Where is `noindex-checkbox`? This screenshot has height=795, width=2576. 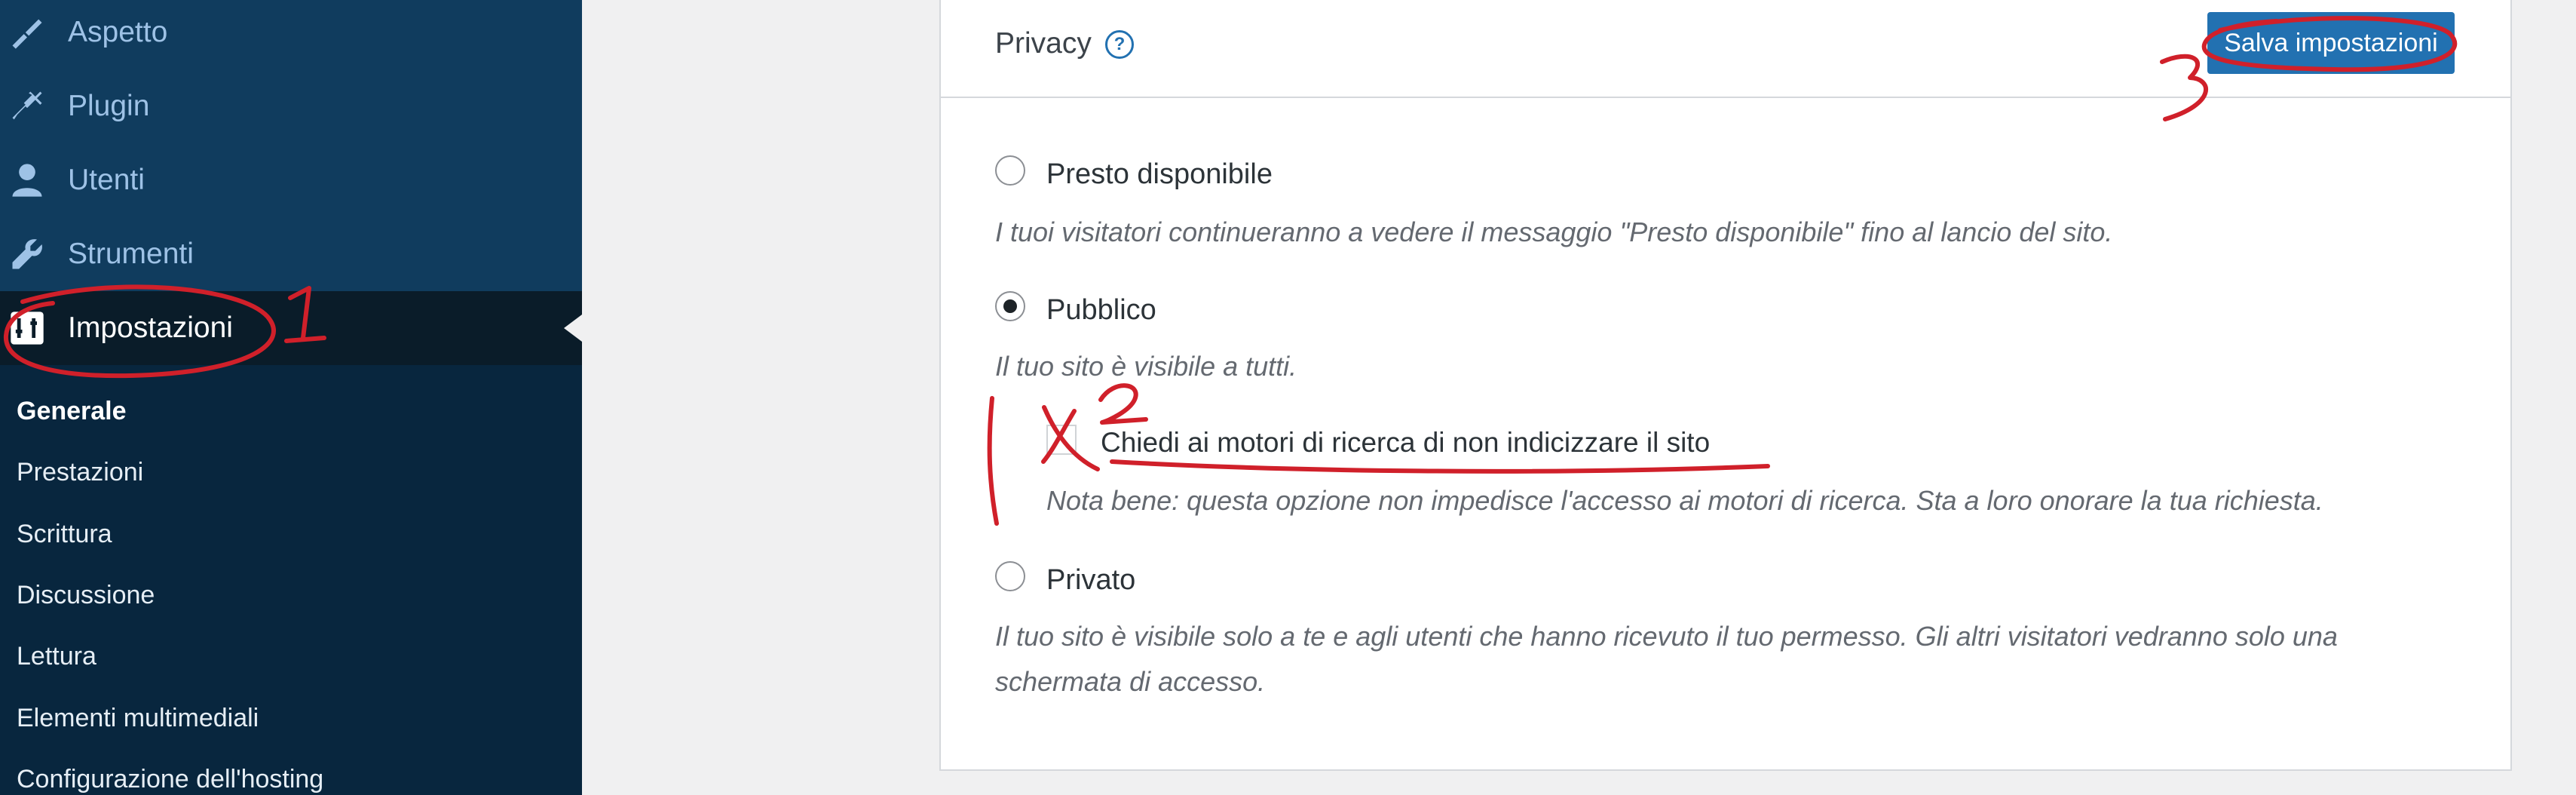
noindex-checkbox is located at coordinates (1061, 440).